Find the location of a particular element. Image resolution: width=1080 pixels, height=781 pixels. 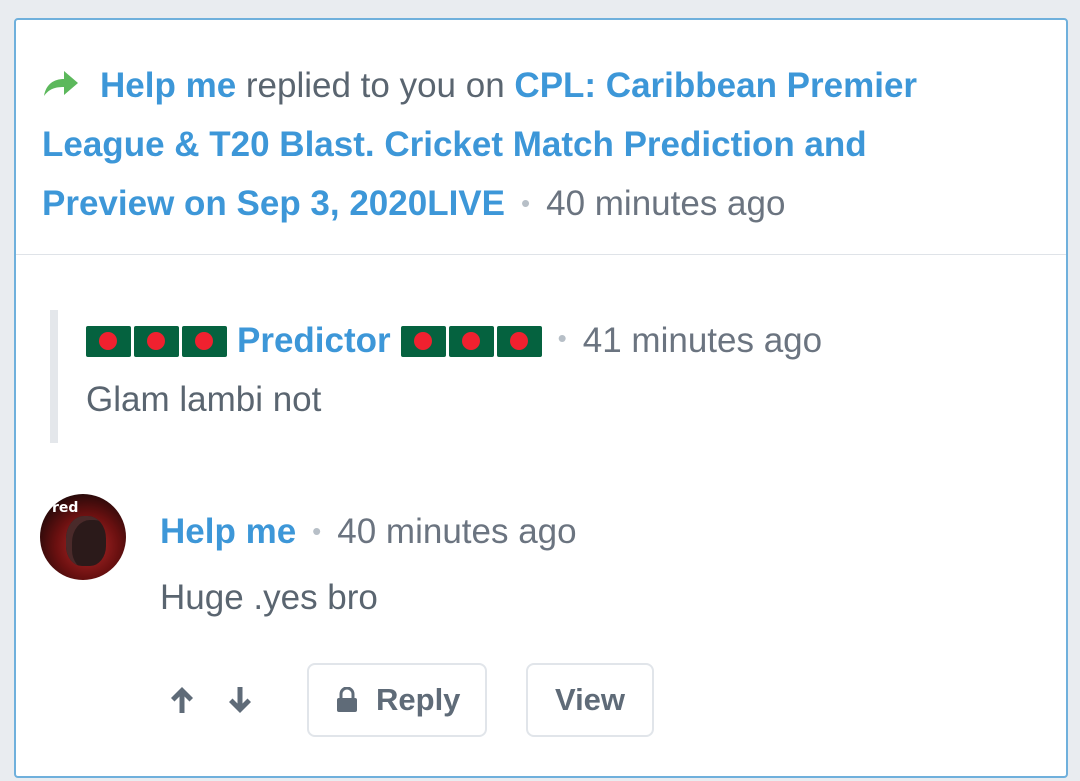

actor-link: Help me is located at coordinates (168, 85).